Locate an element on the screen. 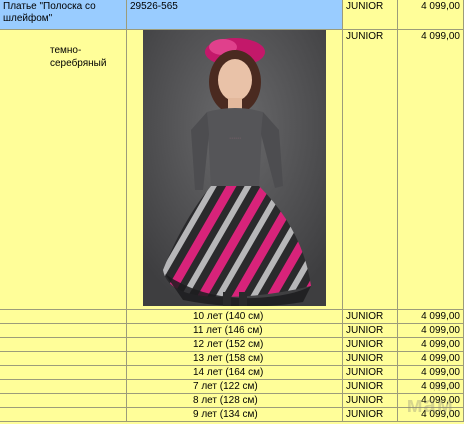  size-label-cell: 9 лет (134 см) is located at coordinates (235, 415).